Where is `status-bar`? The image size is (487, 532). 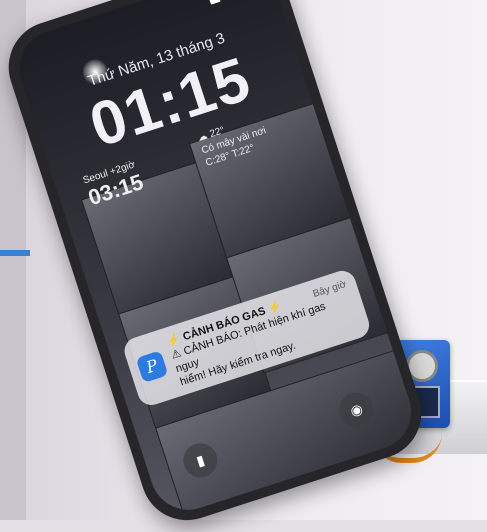 status-bar is located at coordinates (228, 4).